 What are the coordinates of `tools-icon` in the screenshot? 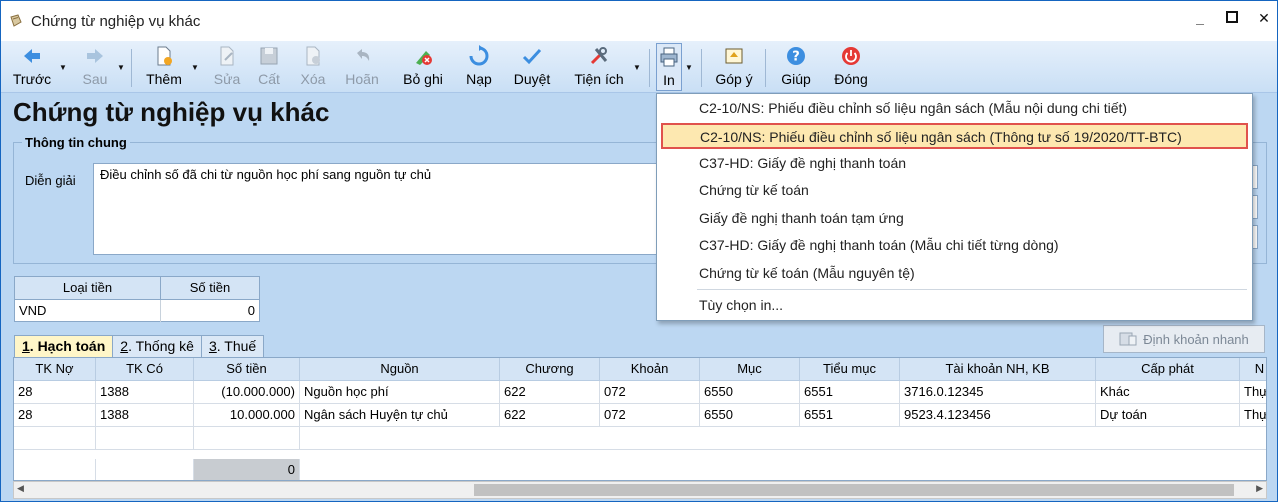 It's located at (599, 56).